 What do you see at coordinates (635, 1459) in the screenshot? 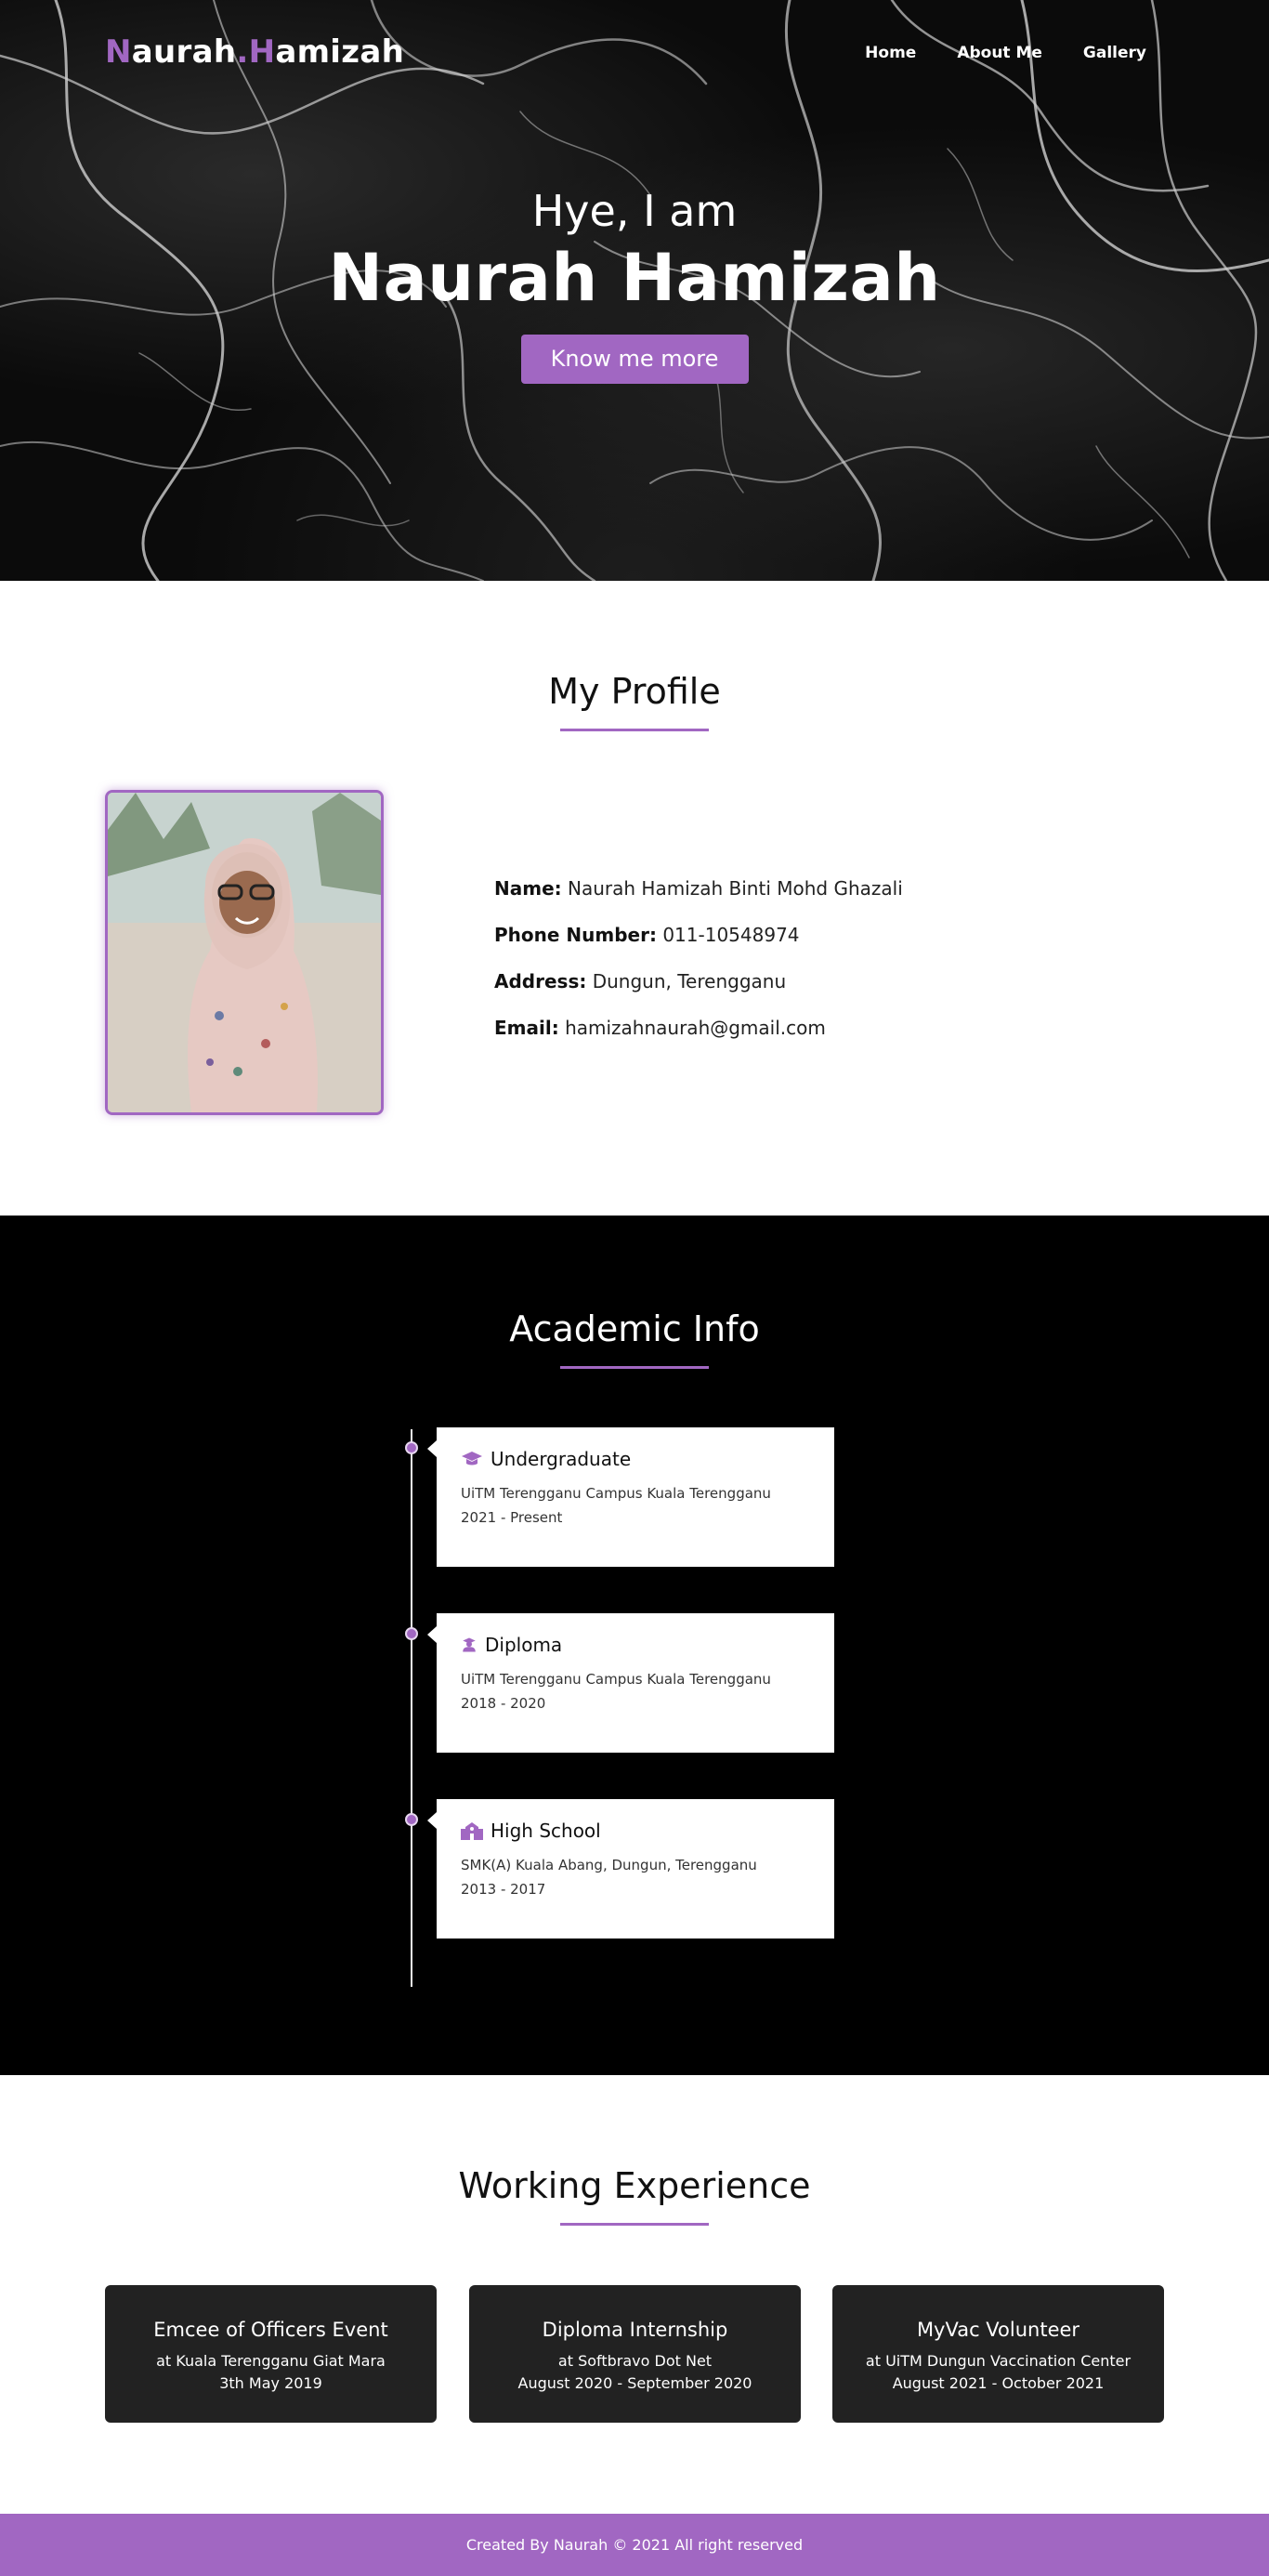
I see `academic-card-title: Undergraduate` at bounding box center [635, 1459].